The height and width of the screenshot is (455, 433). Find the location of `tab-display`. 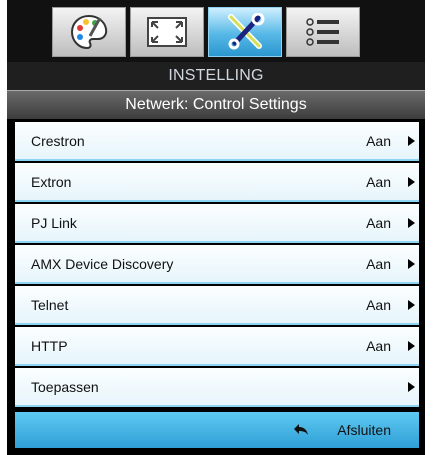

tab-display is located at coordinates (167, 32).